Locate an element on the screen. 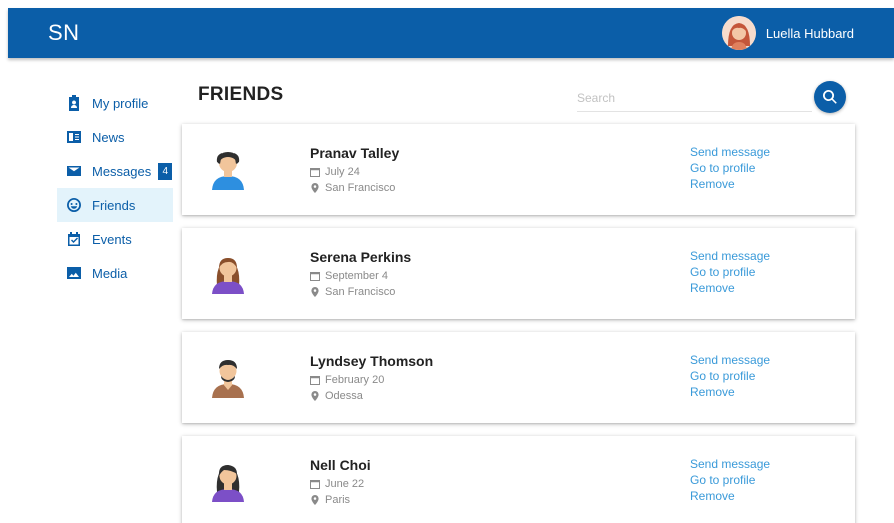 The height and width of the screenshot is (523, 894). sidebar-item-media: Media is located at coordinates (115, 273).